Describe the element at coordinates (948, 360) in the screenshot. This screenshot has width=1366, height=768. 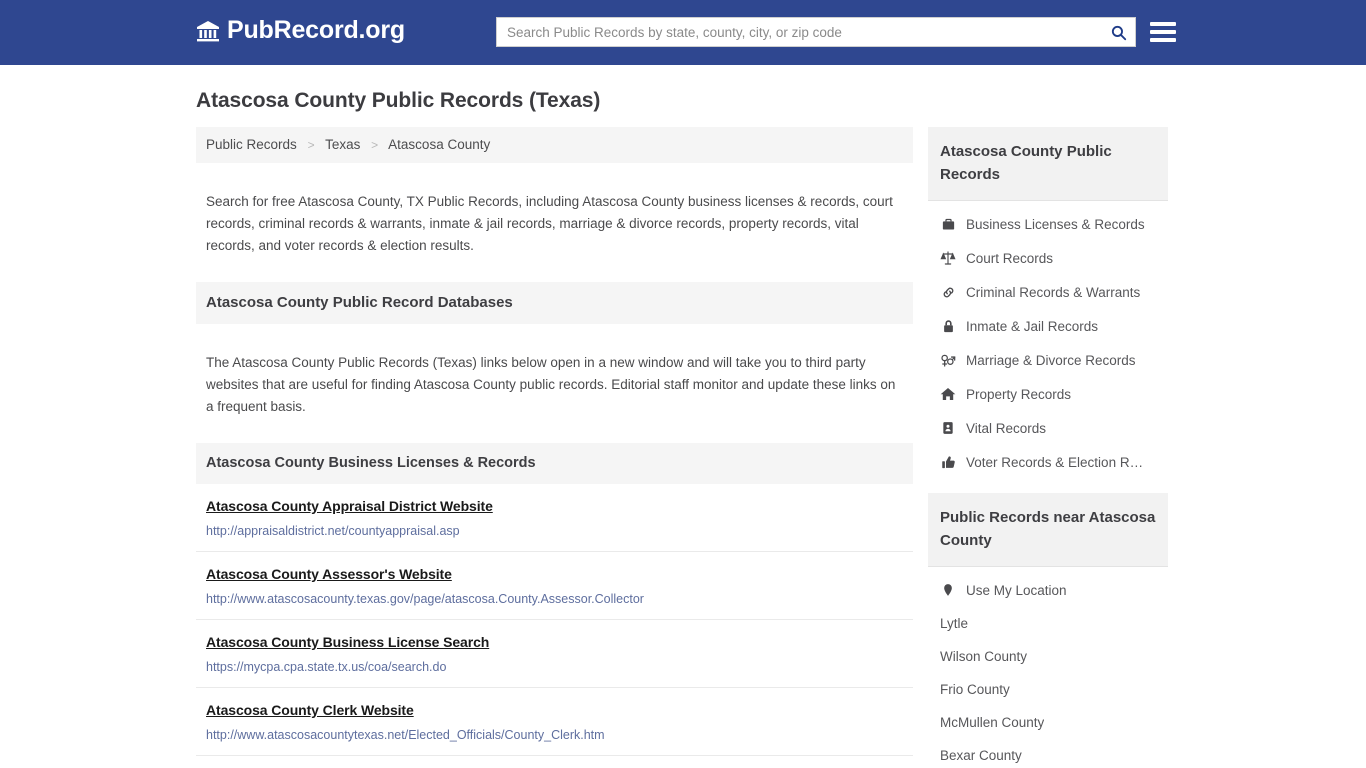
I see `venus-mars-icon` at that location.